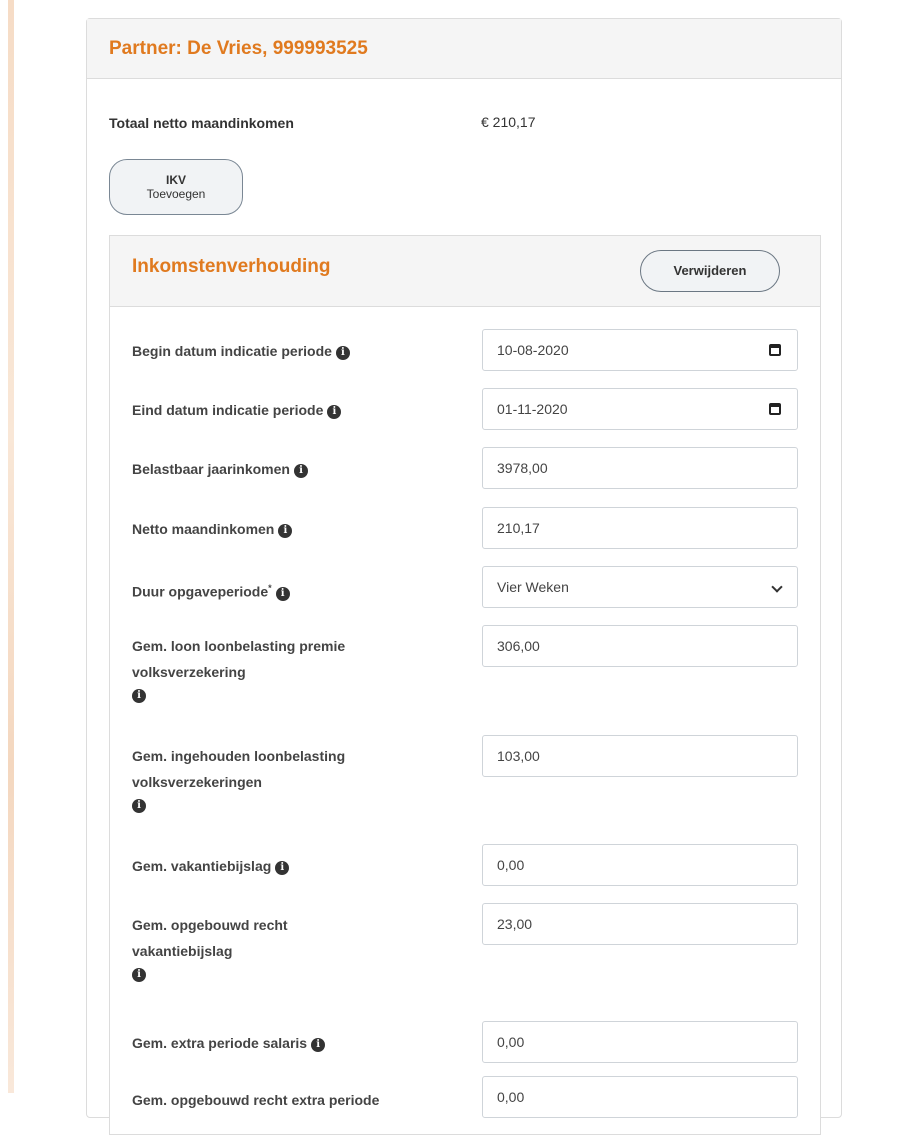 This screenshot has width=905, height=1135. I want to click on taxable-income-label: Belastbaar jaarinkomen i, so click(282, 469).